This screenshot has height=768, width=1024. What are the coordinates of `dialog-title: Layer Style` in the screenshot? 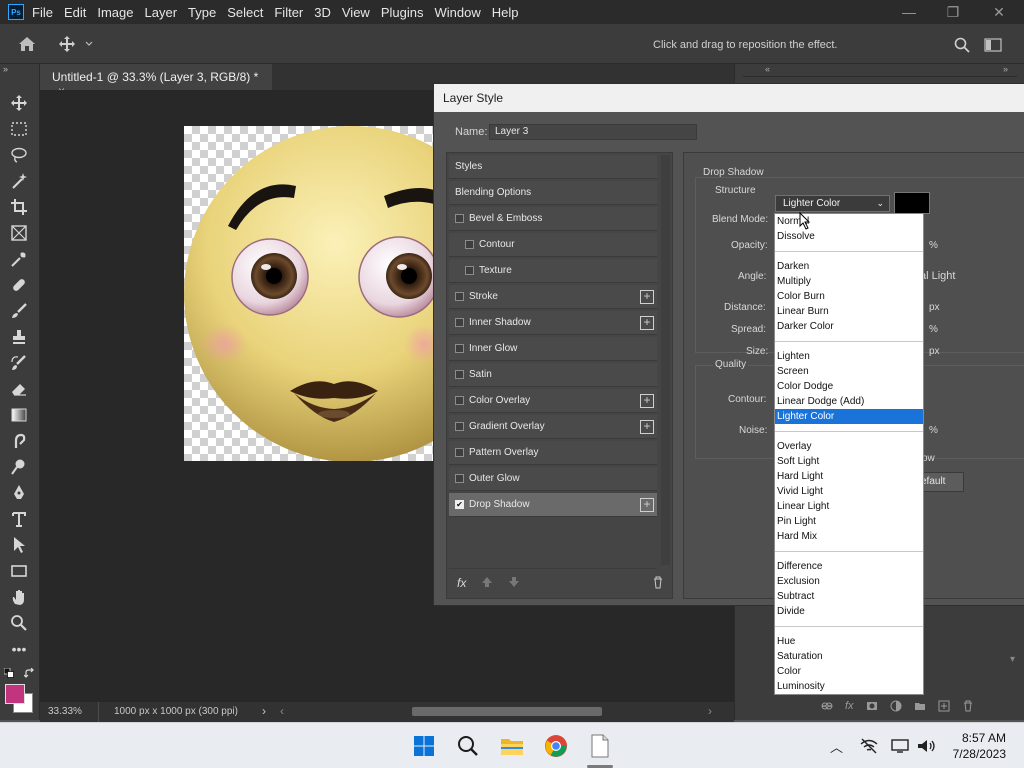 It's located at (729, 98).